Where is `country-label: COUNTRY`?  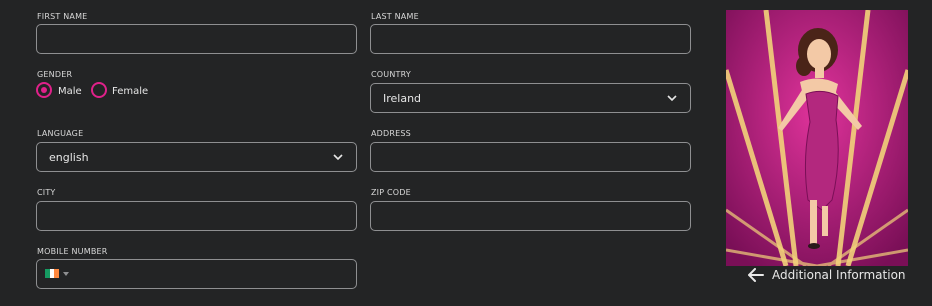 country-label: COUNTRY is located at coordinates (391, 74).